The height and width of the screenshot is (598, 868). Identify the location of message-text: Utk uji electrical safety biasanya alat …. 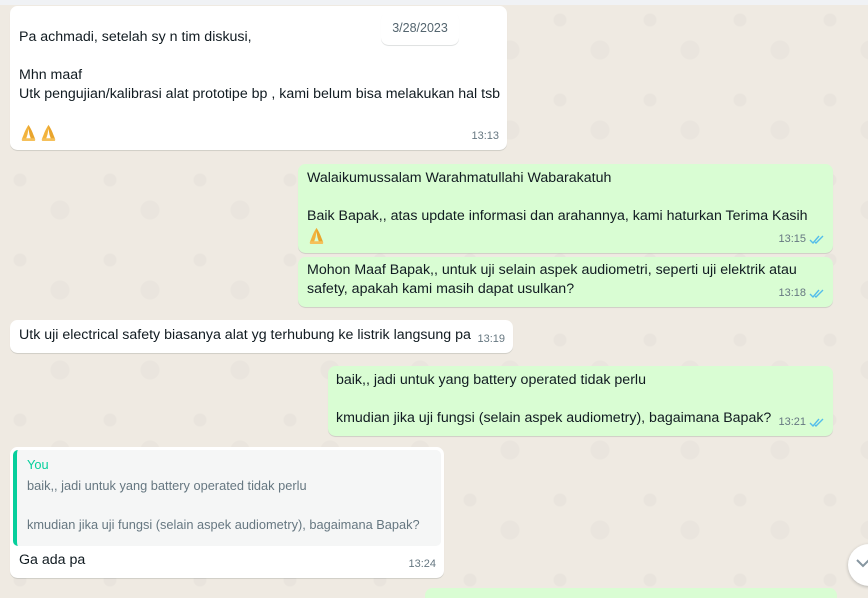
(245, 335).